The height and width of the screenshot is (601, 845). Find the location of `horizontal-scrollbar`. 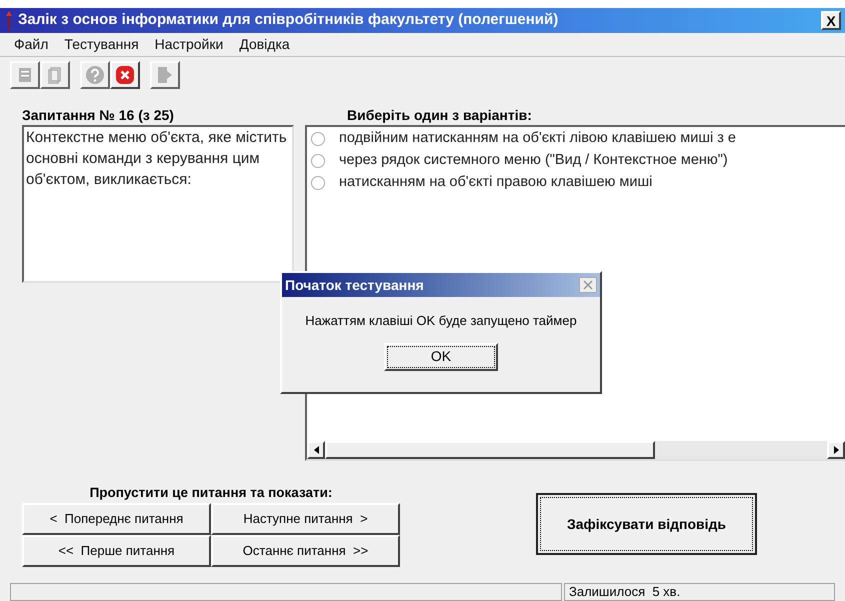

horizontal-scrollbar is located at coordinates (576, 450).